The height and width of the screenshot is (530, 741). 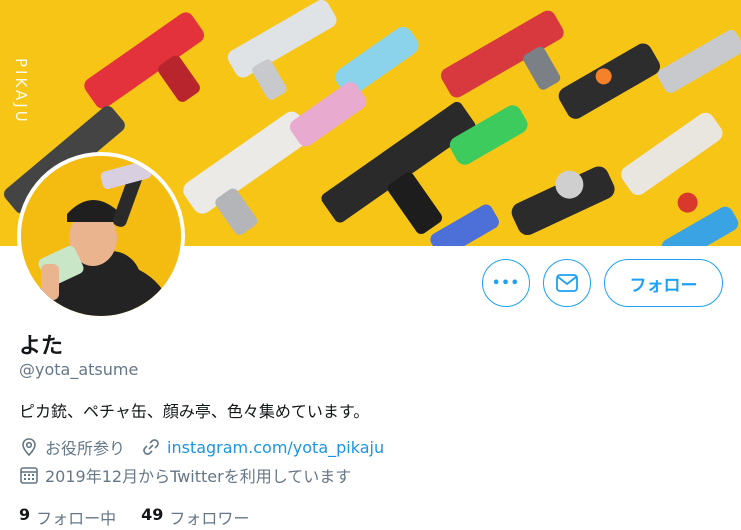 I want to click on more-options-button: •••, so click(x=506, y=283).